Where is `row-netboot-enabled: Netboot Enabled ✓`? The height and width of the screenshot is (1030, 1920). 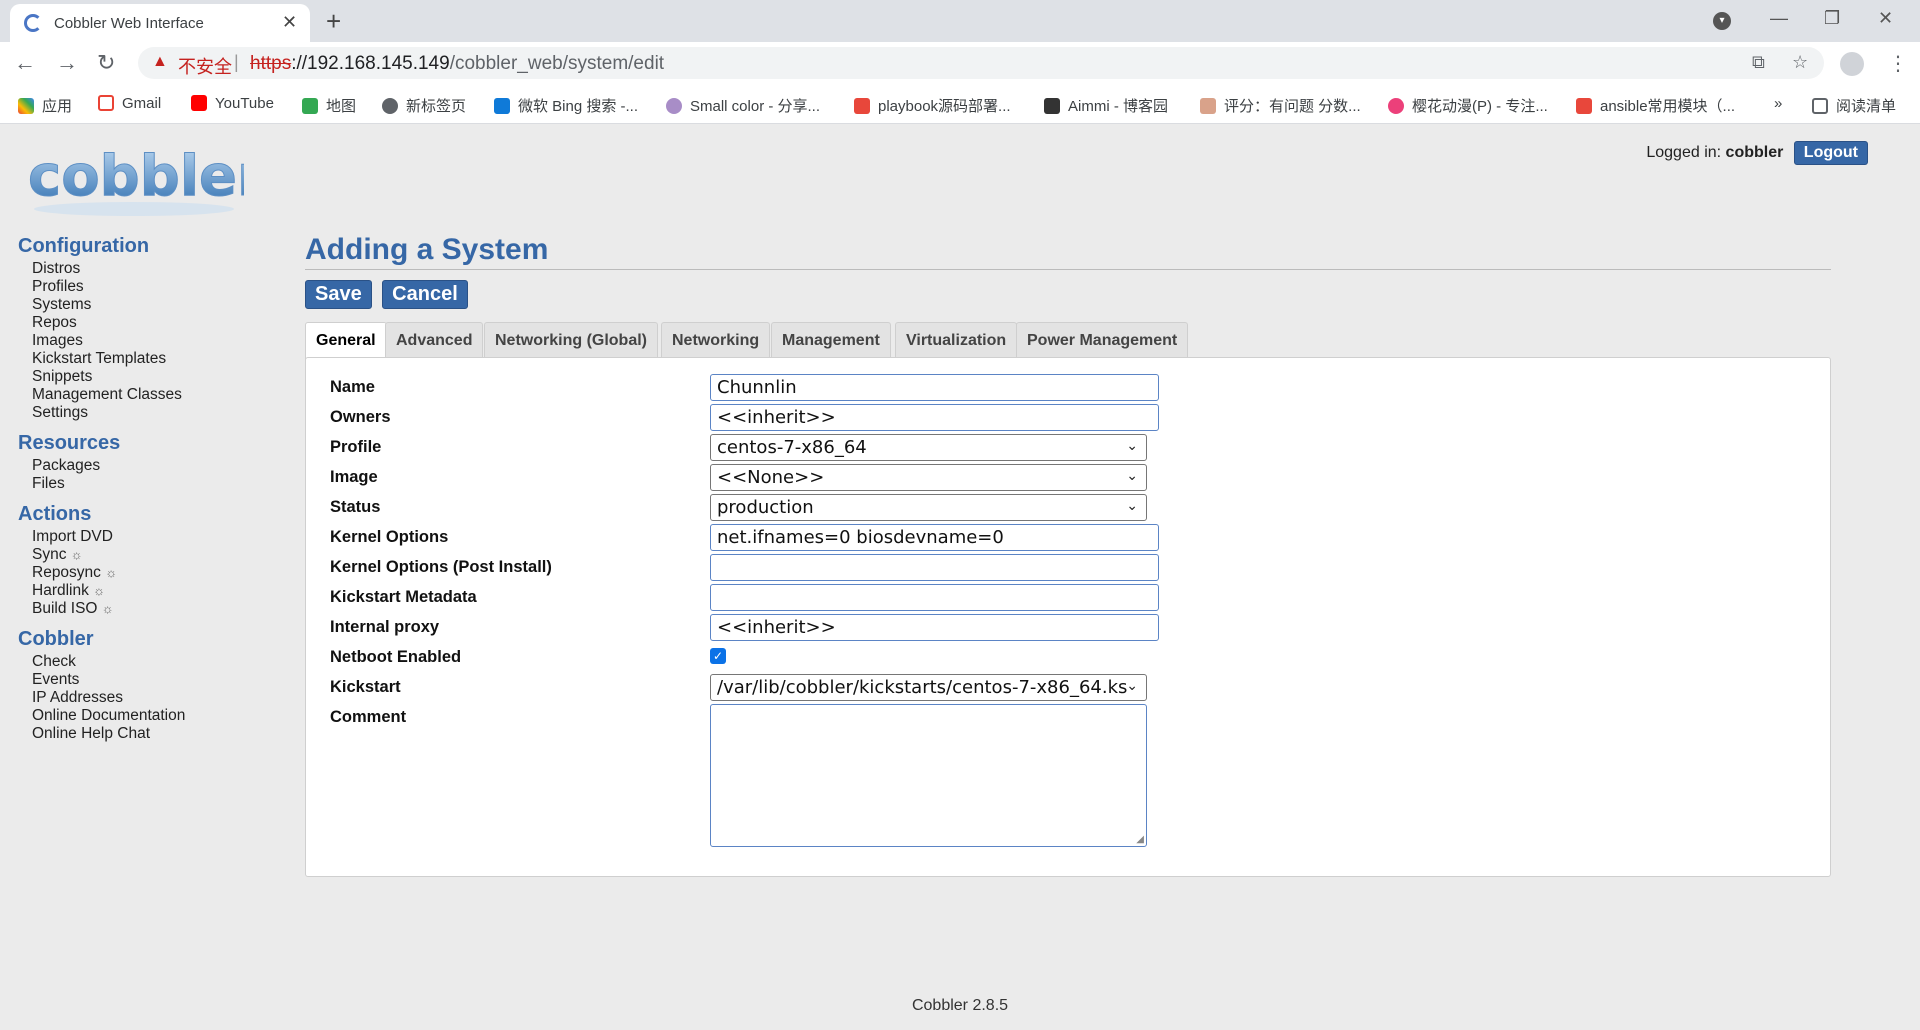 row-netboot-enabled: Netboot Enabled ✓ is located at coordinates (830, 657).